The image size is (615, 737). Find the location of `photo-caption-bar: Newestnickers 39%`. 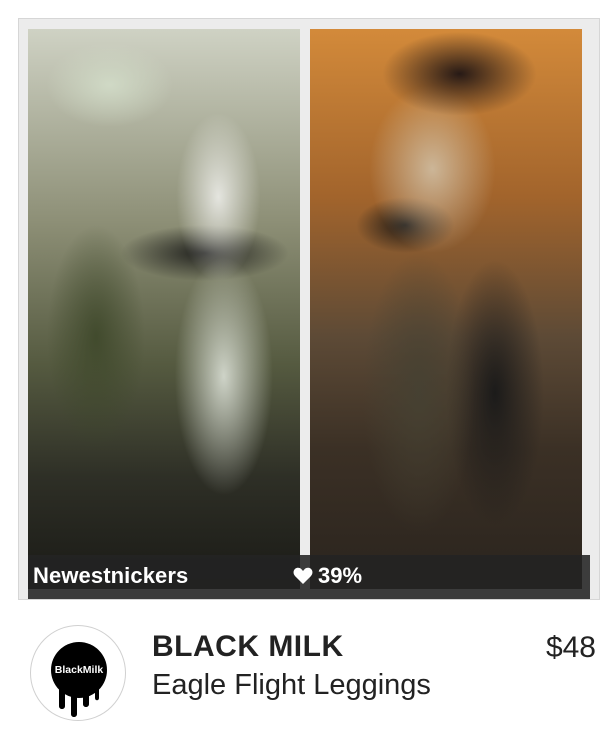

photo-caption-bar: Newestnickers 39% is located at coordinates (309, 577).